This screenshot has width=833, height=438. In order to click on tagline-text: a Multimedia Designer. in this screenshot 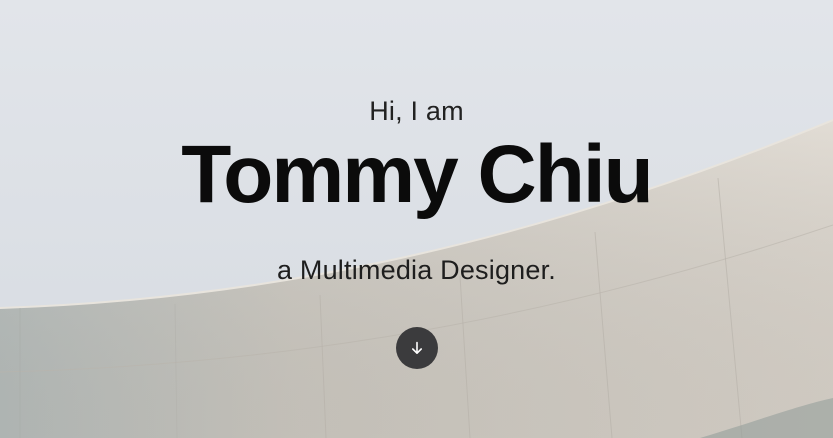, I will do `click(416, 270)`.